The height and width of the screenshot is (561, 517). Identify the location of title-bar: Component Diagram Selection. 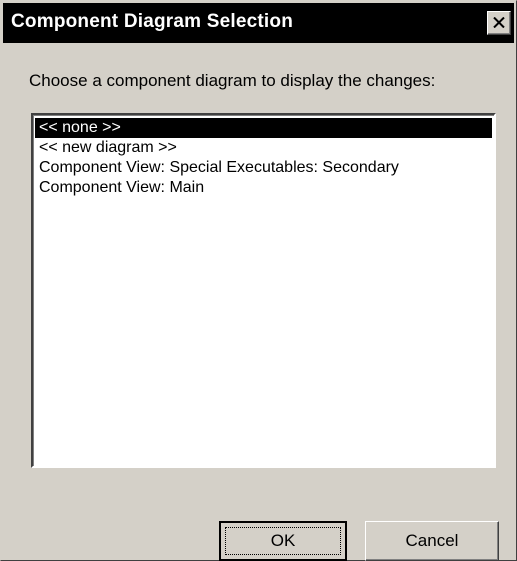
(258, 23).